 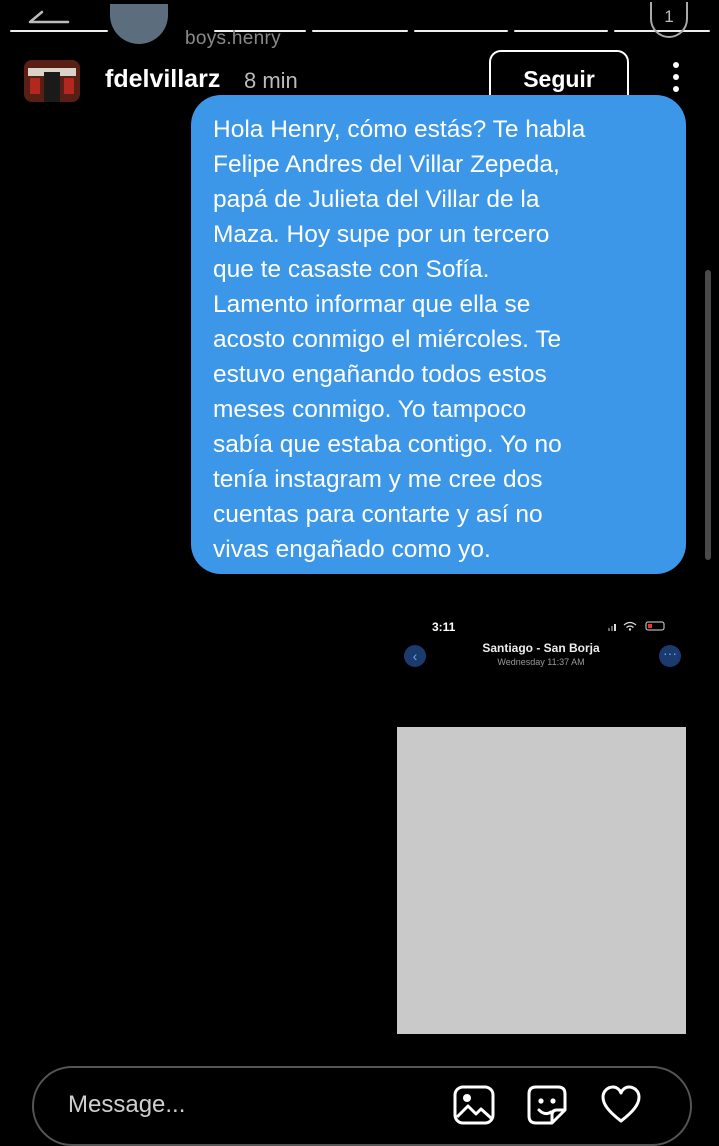 What do you see at coordinates (378, 514) in the screenshot?
I see `message-line: cuentas para contarte y así no` at bounding box center [378, 514].